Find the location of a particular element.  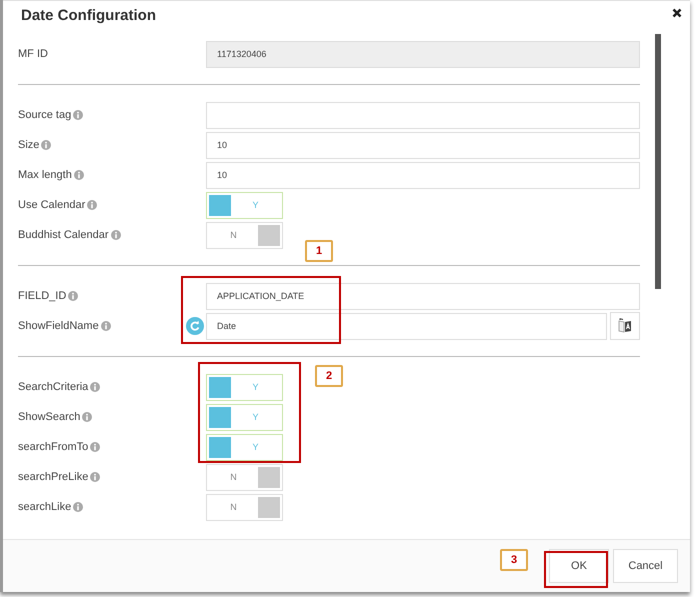

close-icon is located at coordinates (677, 13).